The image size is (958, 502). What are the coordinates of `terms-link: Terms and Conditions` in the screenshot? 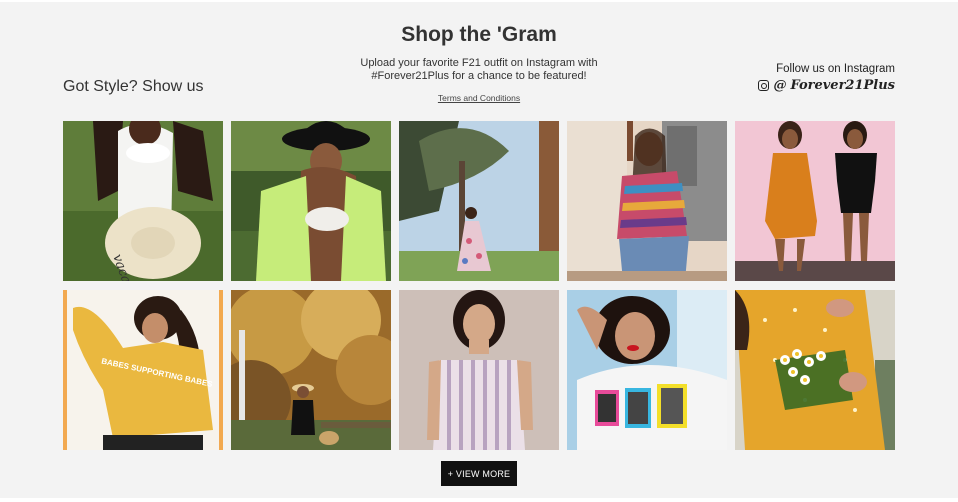 It's located at (479, 98).